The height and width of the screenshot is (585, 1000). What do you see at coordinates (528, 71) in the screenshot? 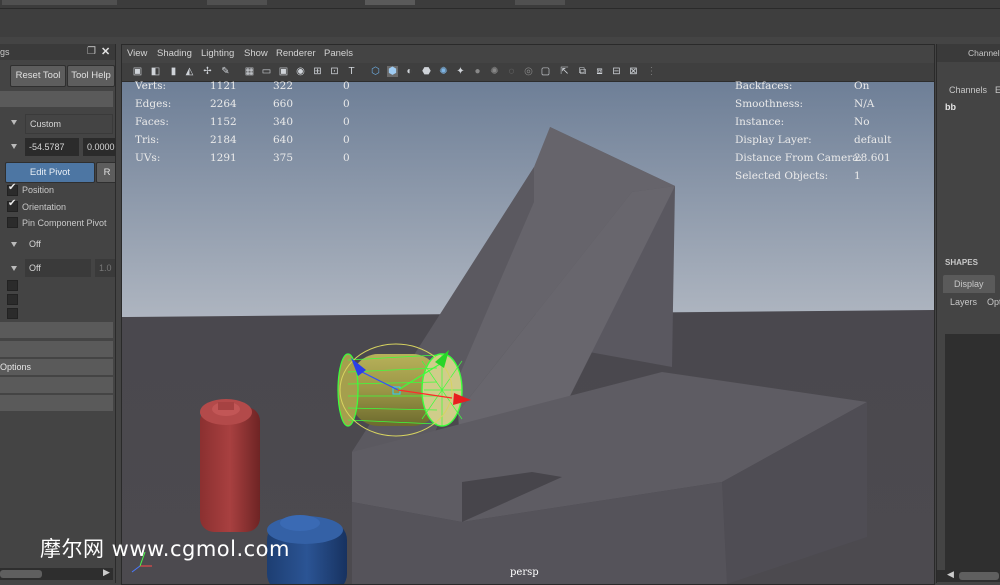
I see `depth-of-field-icon: ◎` at bounding box center [528, 71].